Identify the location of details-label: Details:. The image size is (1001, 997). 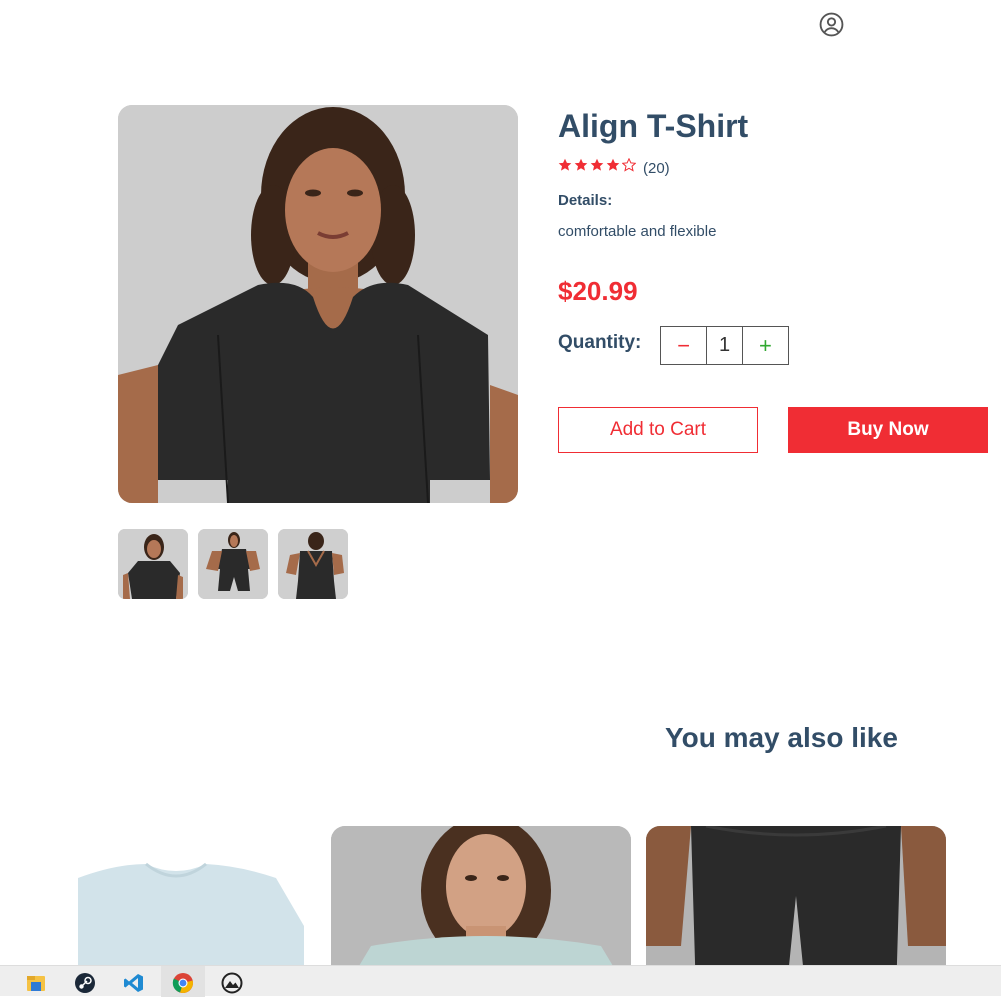
(585, 200).